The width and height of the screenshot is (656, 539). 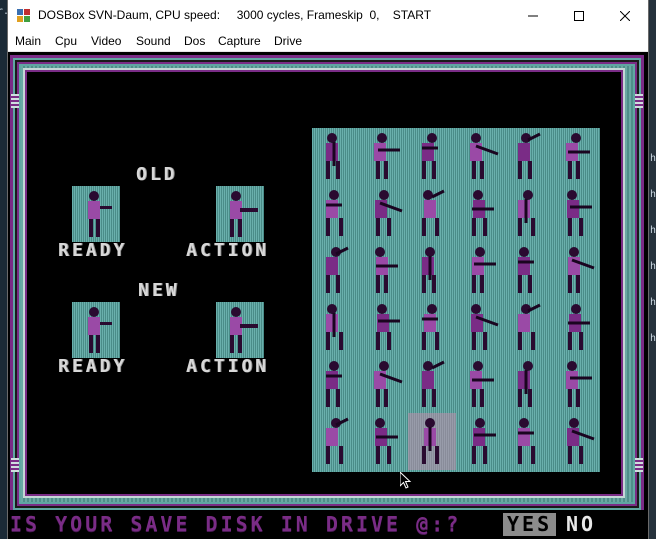 What do you see at coordinates (28, 41) in the screenshot?
I see `menu-main: Main` at bounding box center [28, 41].